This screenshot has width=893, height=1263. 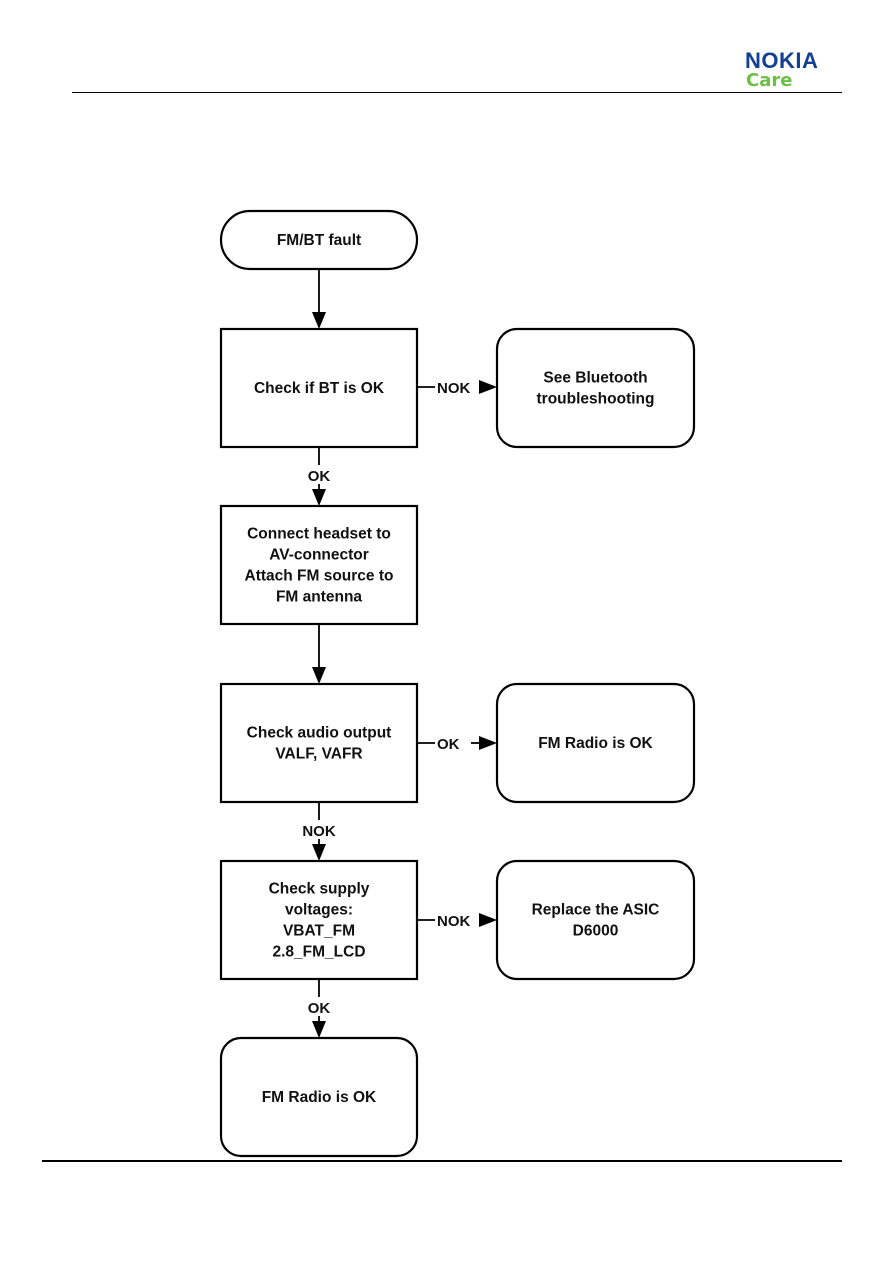 What do you see at coordinates (596, 931) in the screenshot?
I see `node-text-line: D6000` at bounding box center [596, 931].